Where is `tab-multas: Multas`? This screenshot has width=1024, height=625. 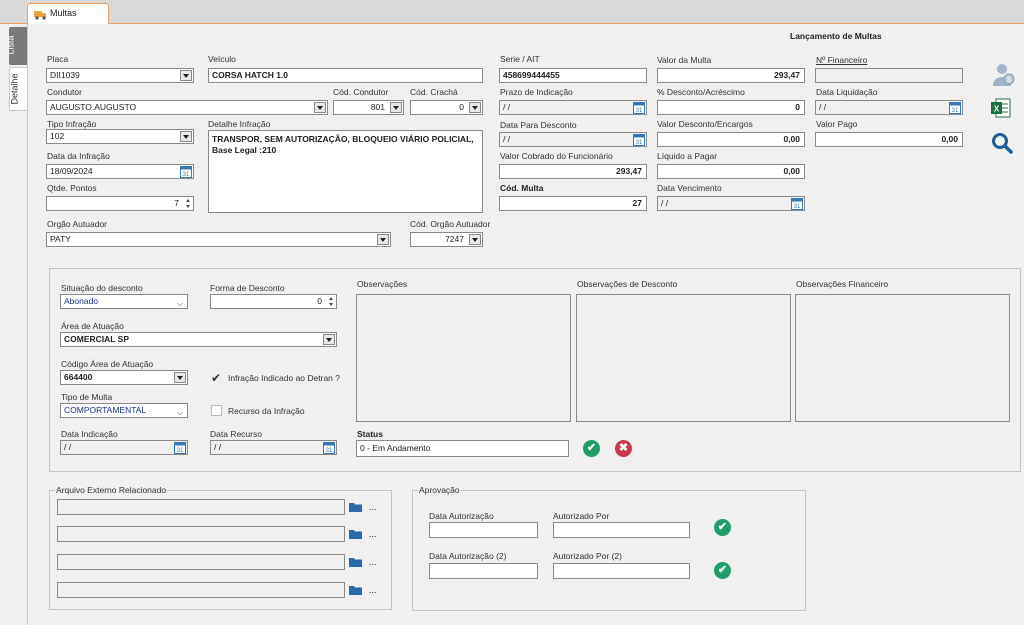 tab-multas: Multas is located at coordinates (68, 13).